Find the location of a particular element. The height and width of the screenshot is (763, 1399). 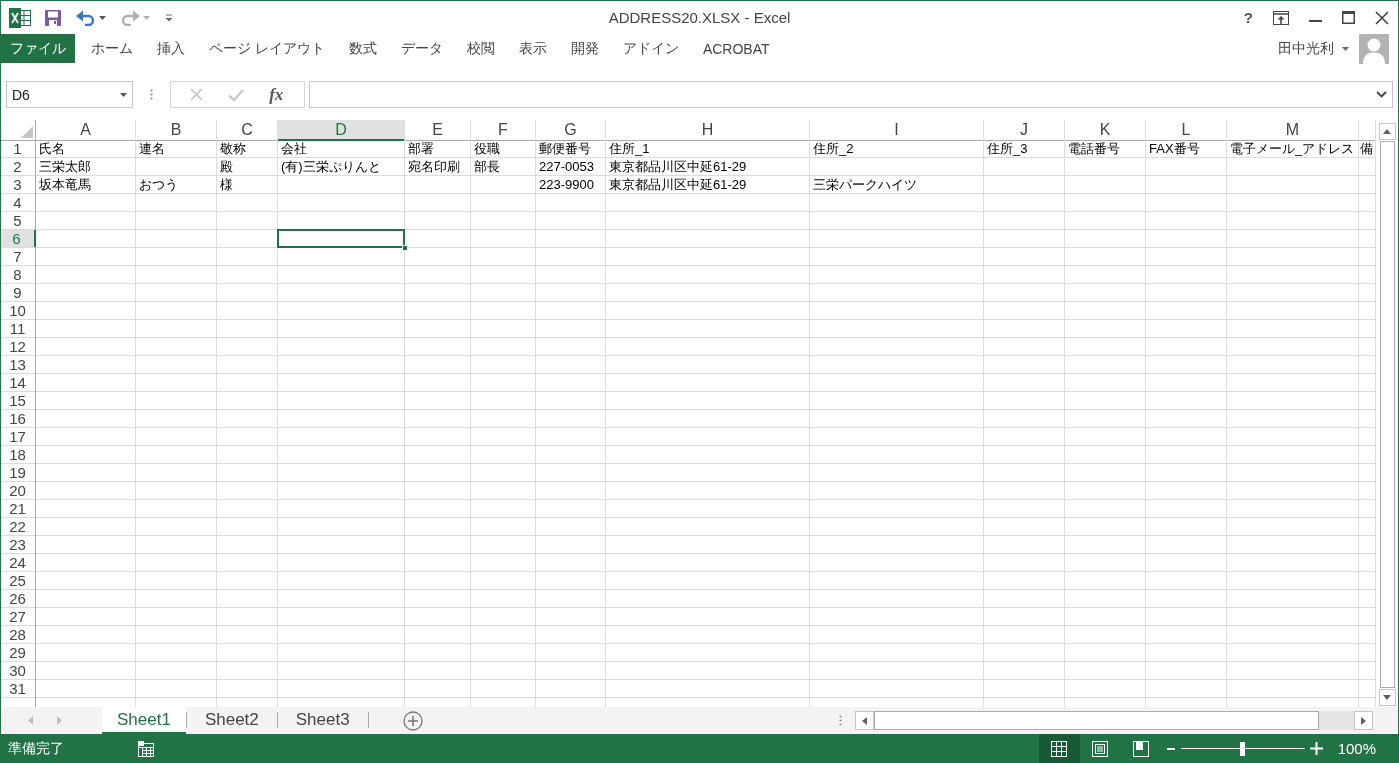

table-cell-text: 連名 is located at coordinates (152, 149).